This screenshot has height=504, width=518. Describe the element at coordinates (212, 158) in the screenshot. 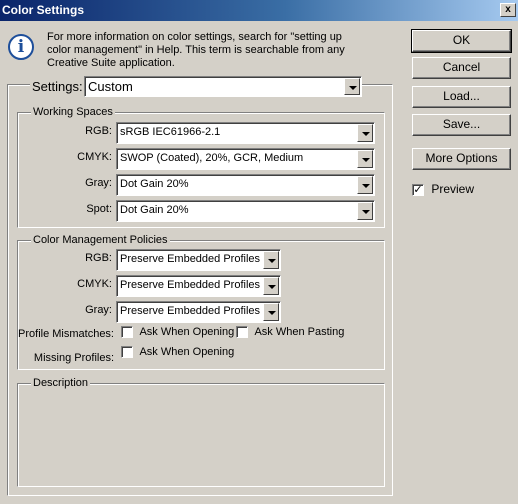

I see `ws-cmyk-value: SWOP (Coated), 20%, GCR, Medium` at that location.